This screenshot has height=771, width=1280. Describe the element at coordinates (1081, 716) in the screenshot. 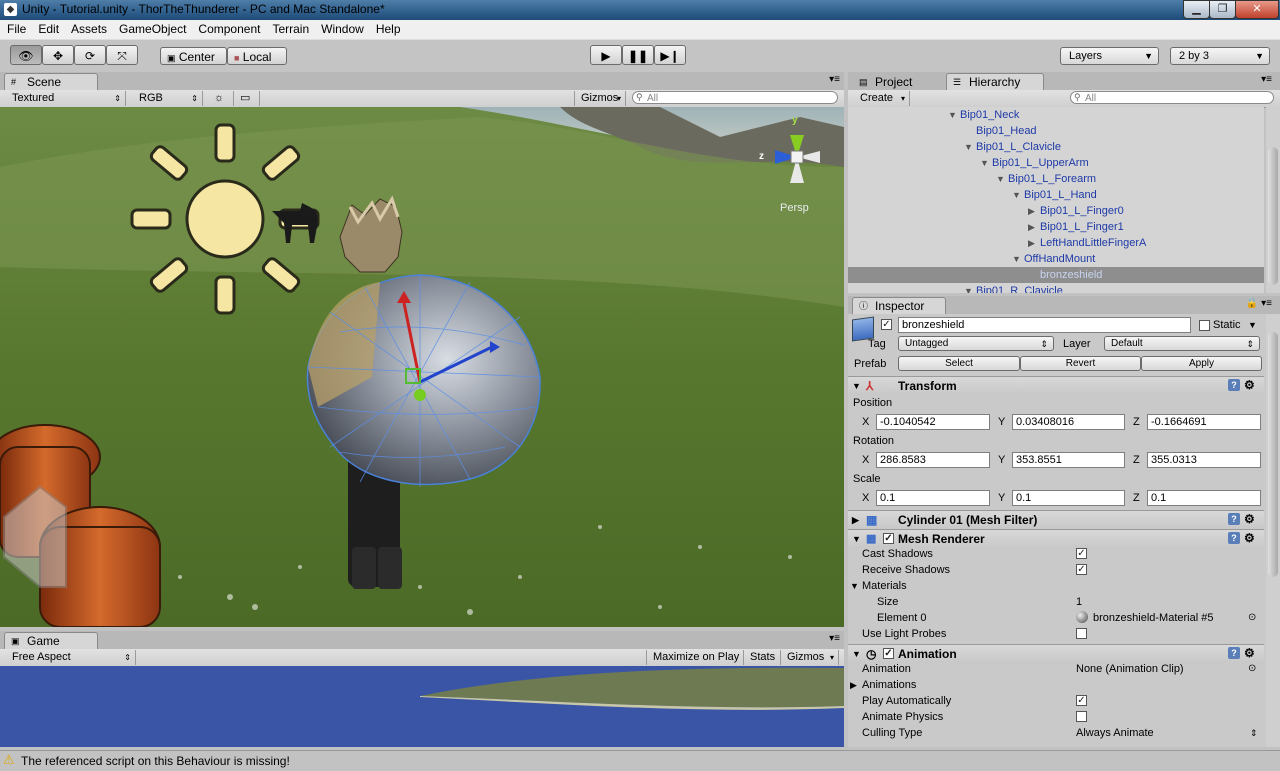

I see `animate-physics-checkbox` at that location.